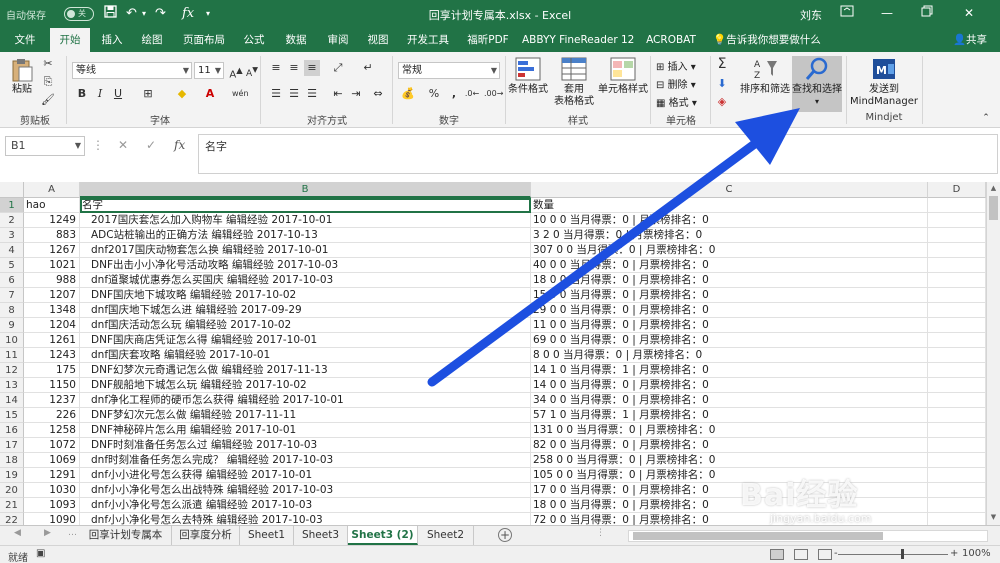  I want to click on share-button: 👤共享, so click(970, 40).